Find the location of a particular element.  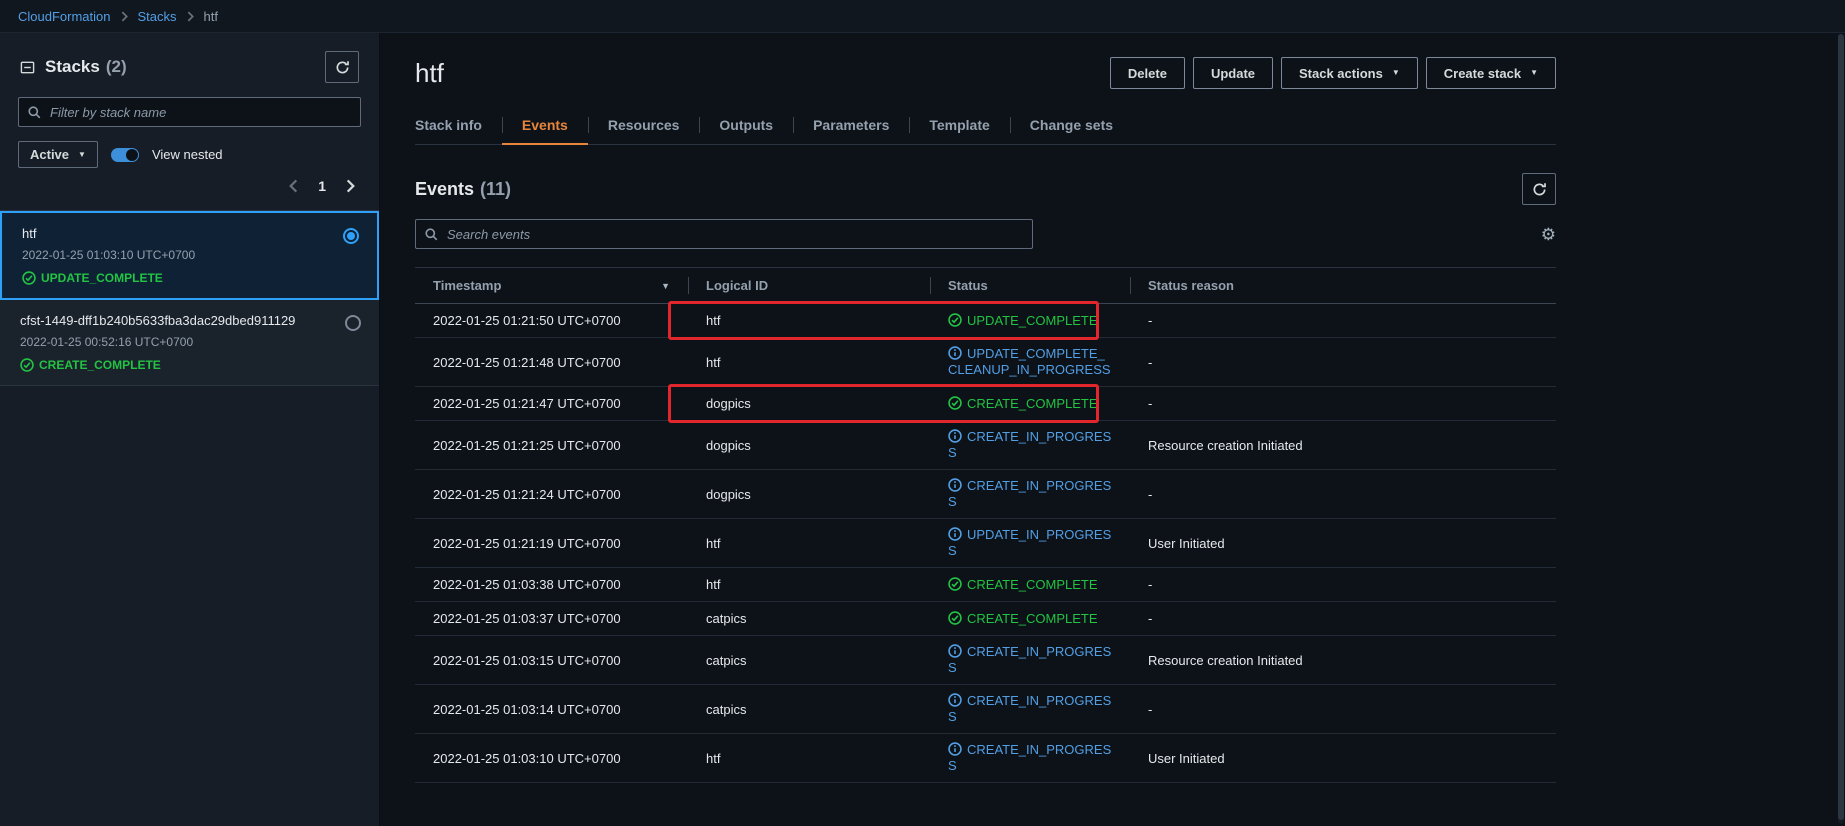

search-icon is located at coordinates (431, 234).